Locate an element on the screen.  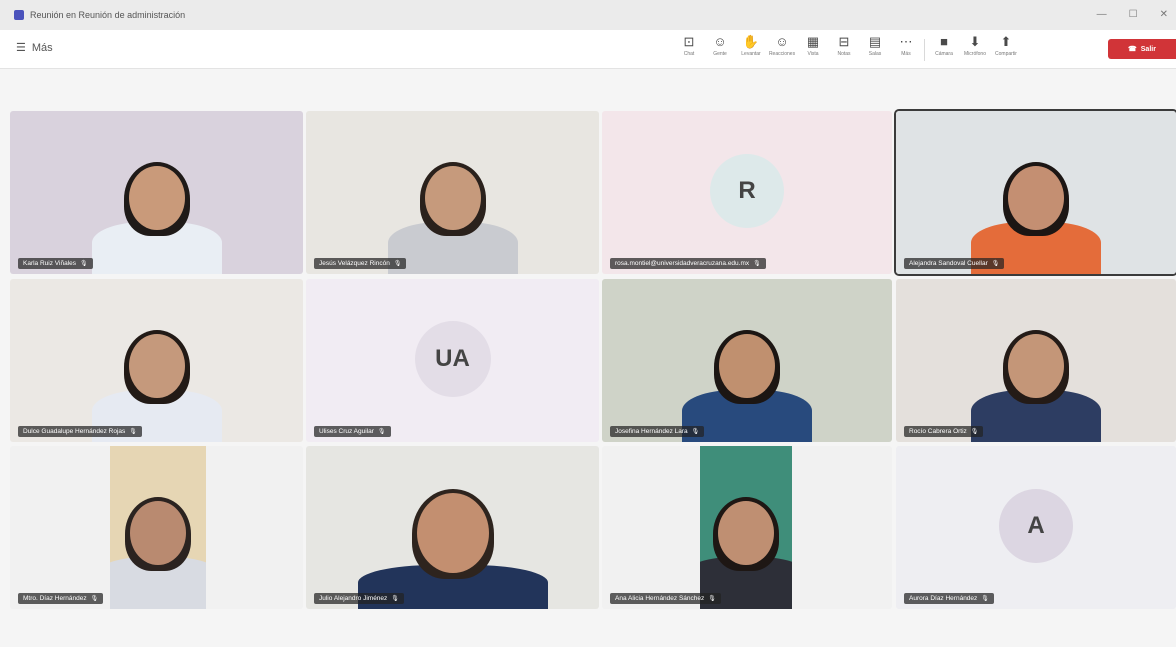
participant-tile: Josefina Hernández Lara 🎙 is located at coordinates (747, 360).